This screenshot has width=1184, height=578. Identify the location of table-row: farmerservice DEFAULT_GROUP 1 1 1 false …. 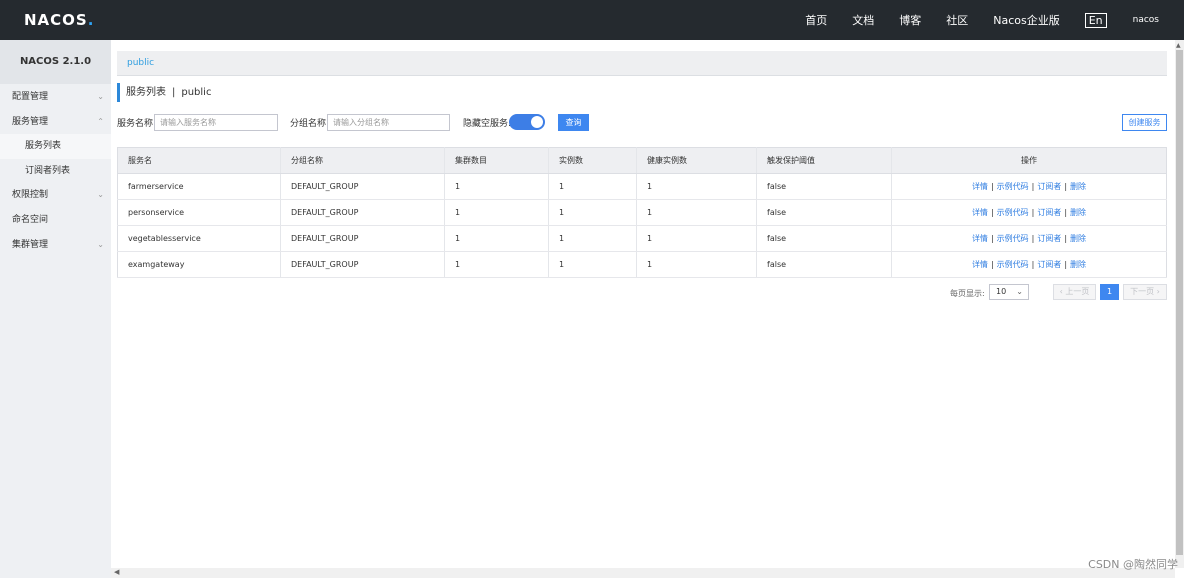
(642, 186).